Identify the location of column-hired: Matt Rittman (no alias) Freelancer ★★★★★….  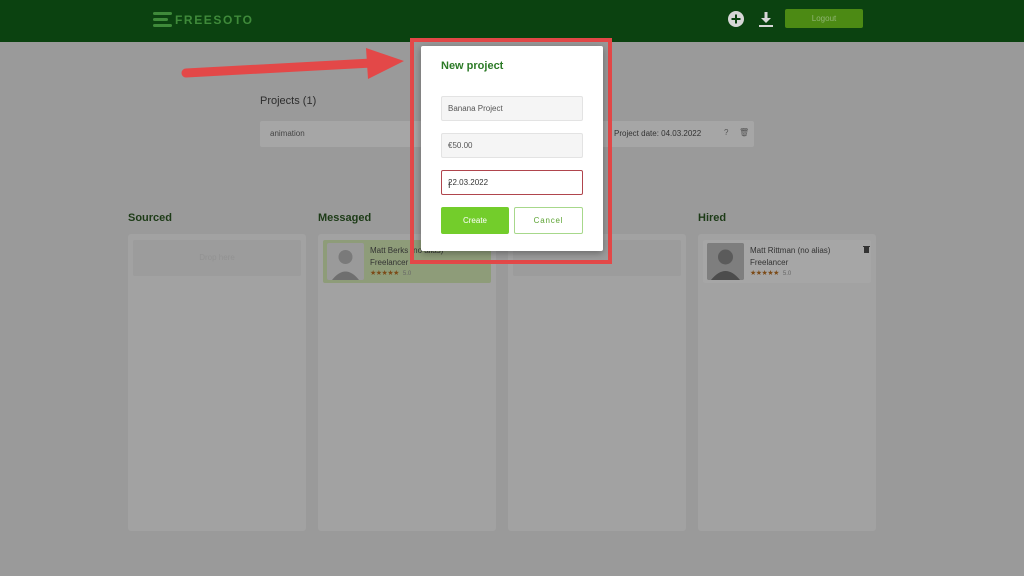
(787, 382).